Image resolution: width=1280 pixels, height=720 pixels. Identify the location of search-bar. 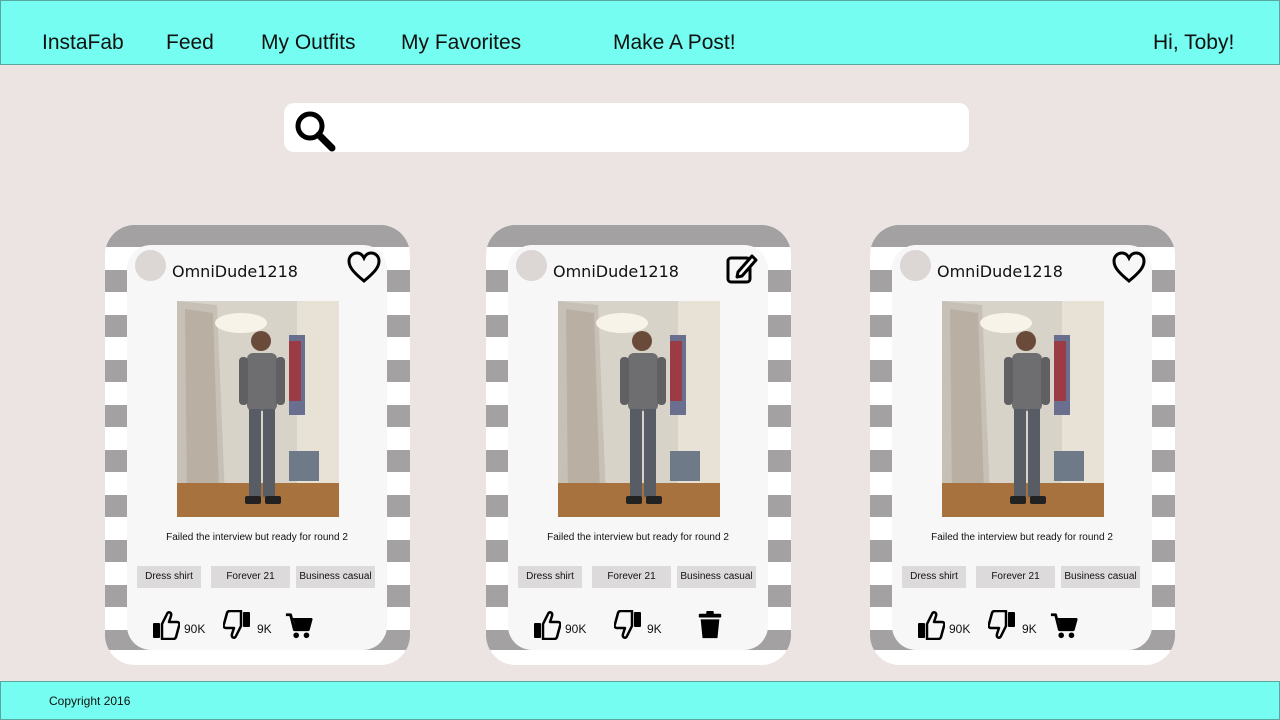
(626, 127).